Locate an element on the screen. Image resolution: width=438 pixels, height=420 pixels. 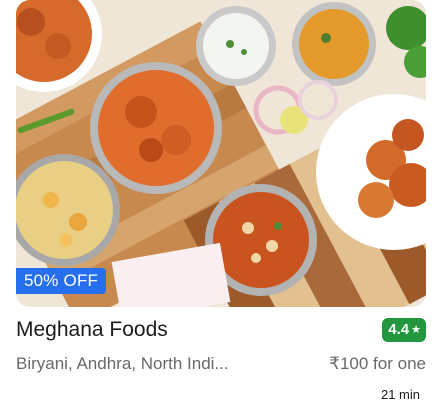
rating-value: 4.4 is located at coordinates (399, 329).